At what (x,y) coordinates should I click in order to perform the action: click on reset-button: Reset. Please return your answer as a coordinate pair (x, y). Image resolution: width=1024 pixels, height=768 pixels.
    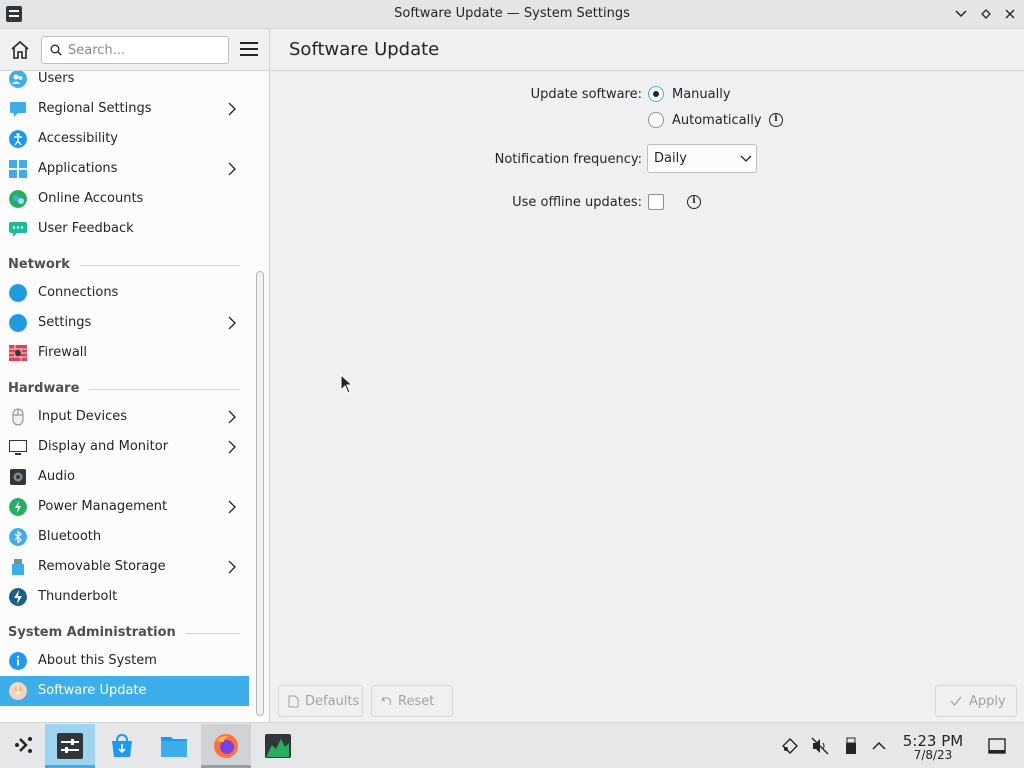
    Looking at the image, I should click on (412, 701).